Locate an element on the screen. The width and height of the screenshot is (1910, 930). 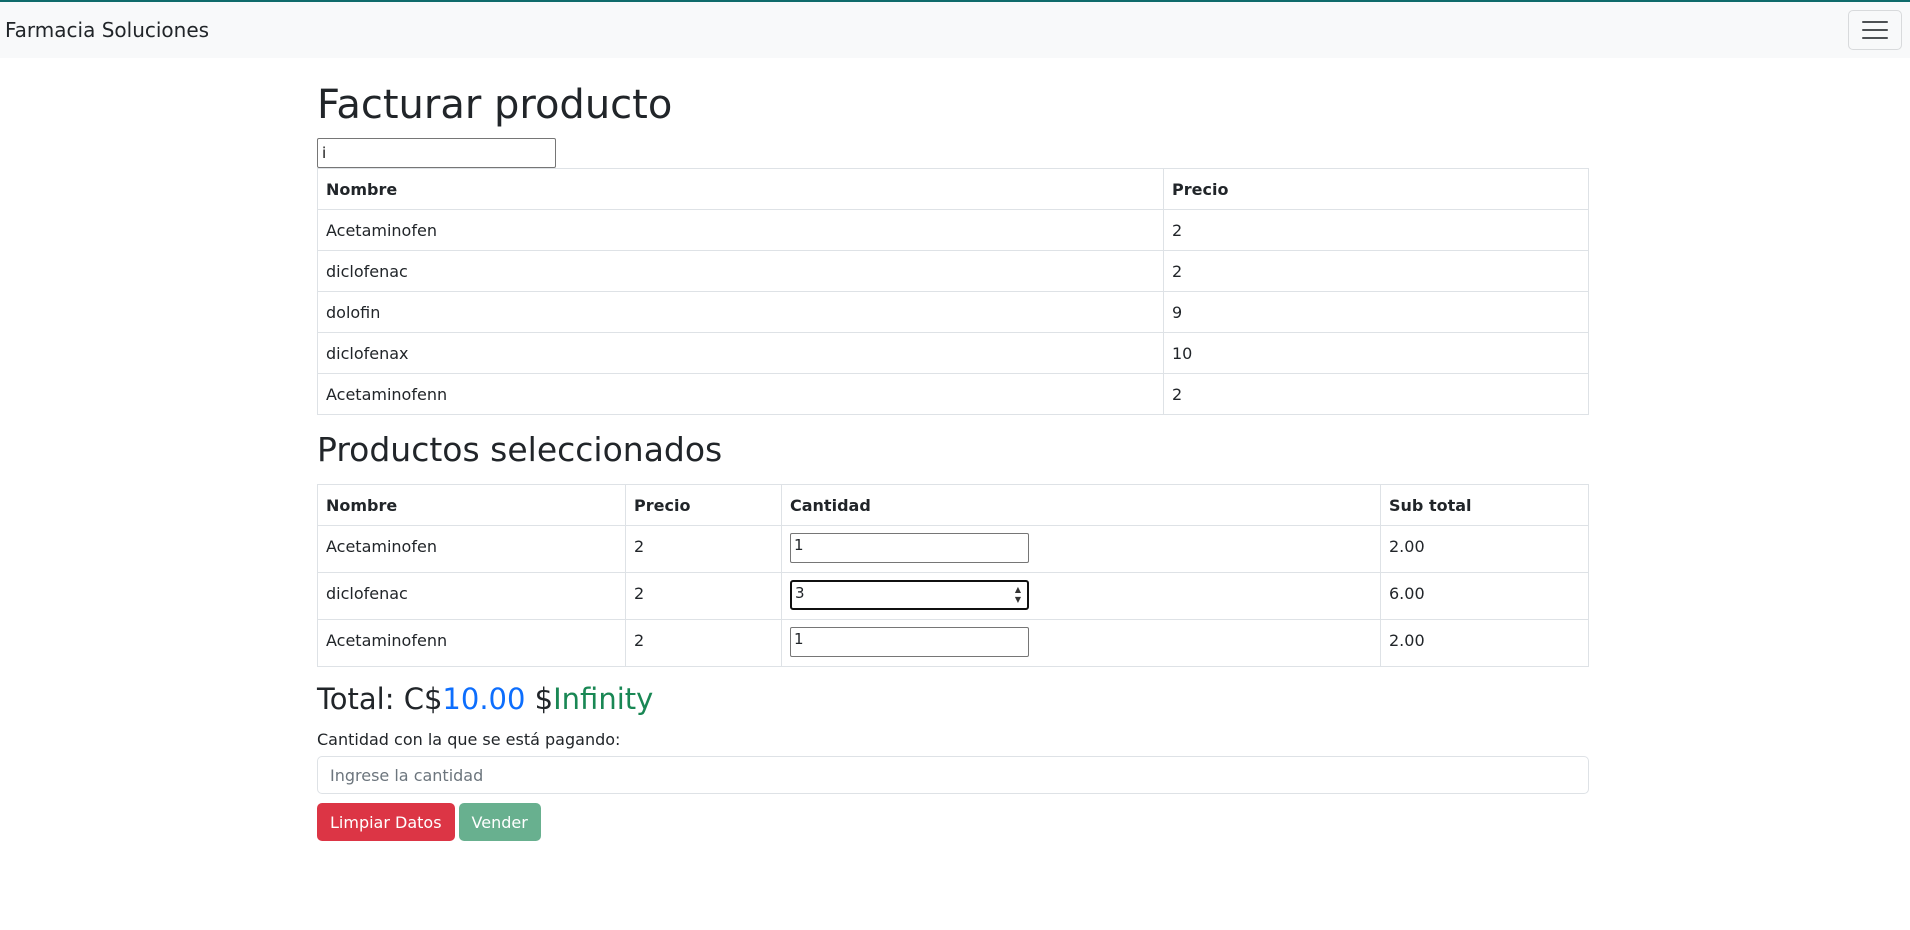
product-name: diclofenax is located at coordinates (740, 353).